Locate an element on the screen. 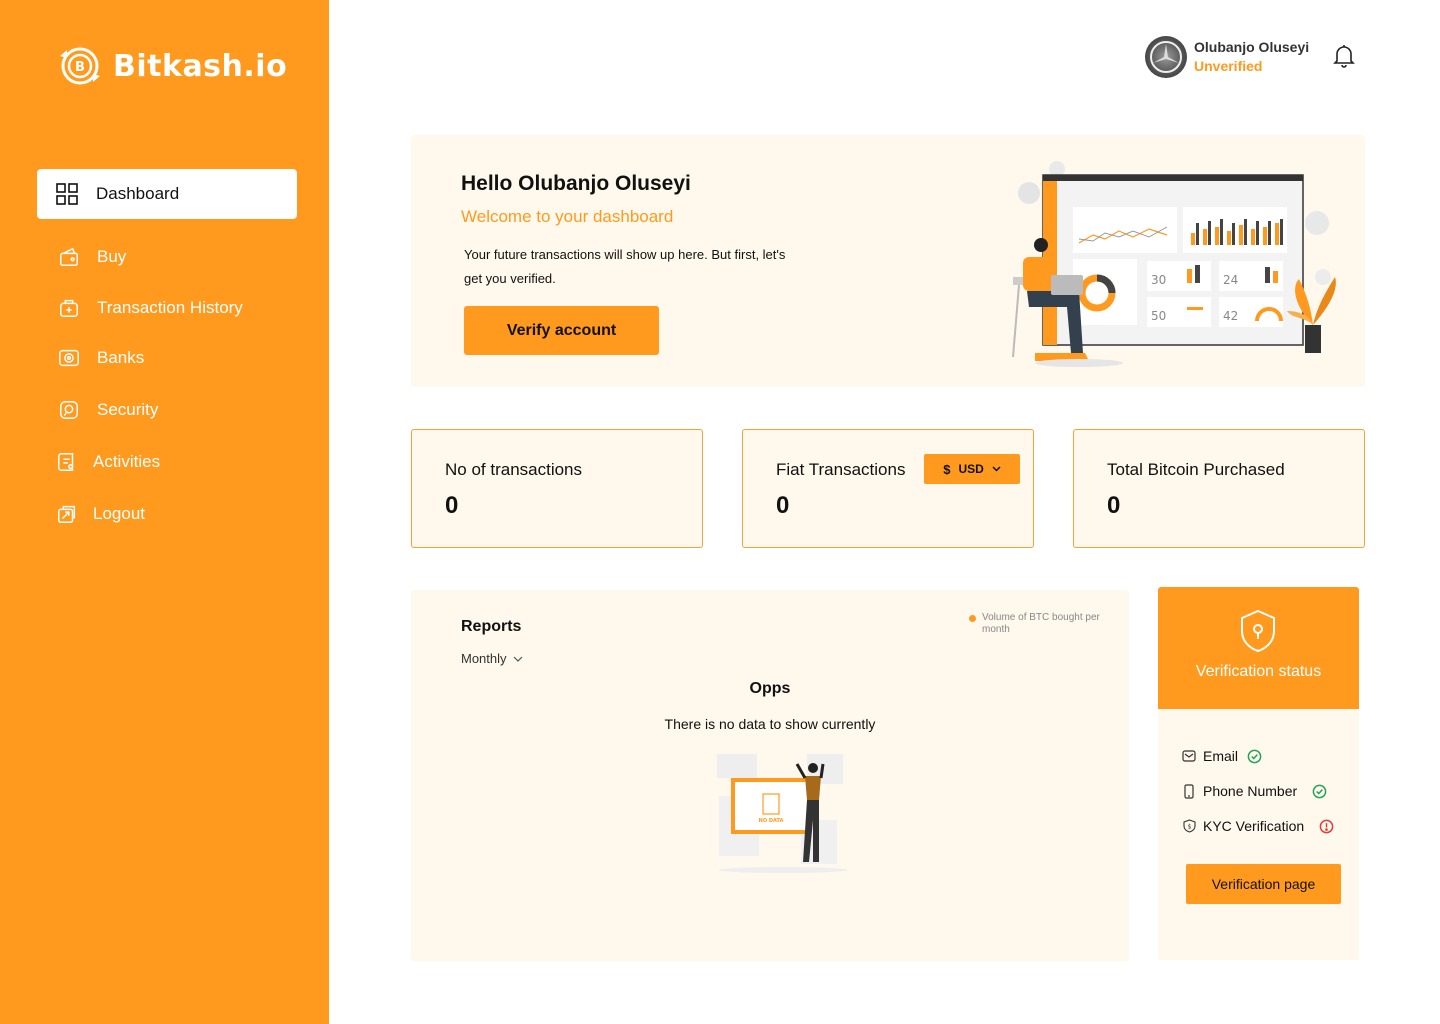  sidebar-item-label: Buy is located at coordinates (112, 256).